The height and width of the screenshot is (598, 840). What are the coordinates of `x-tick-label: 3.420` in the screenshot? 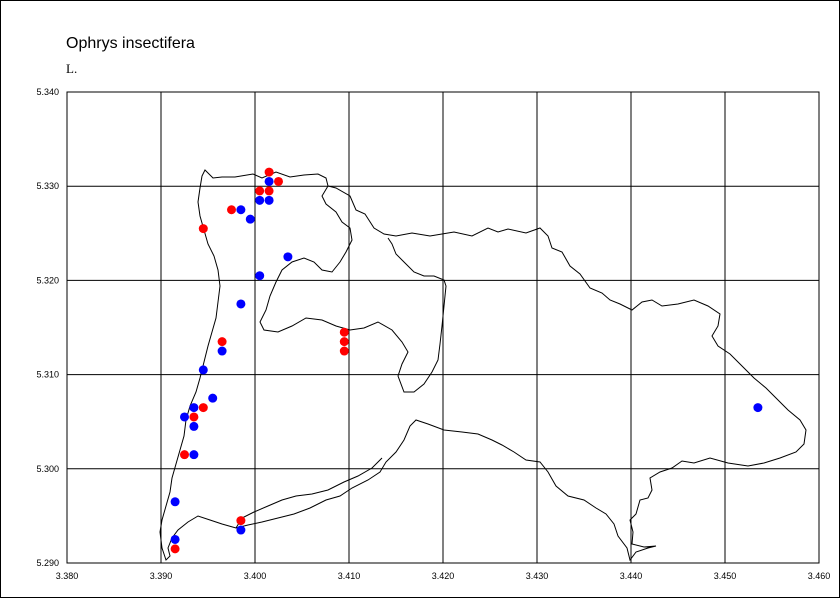 It's located at (443, 576).